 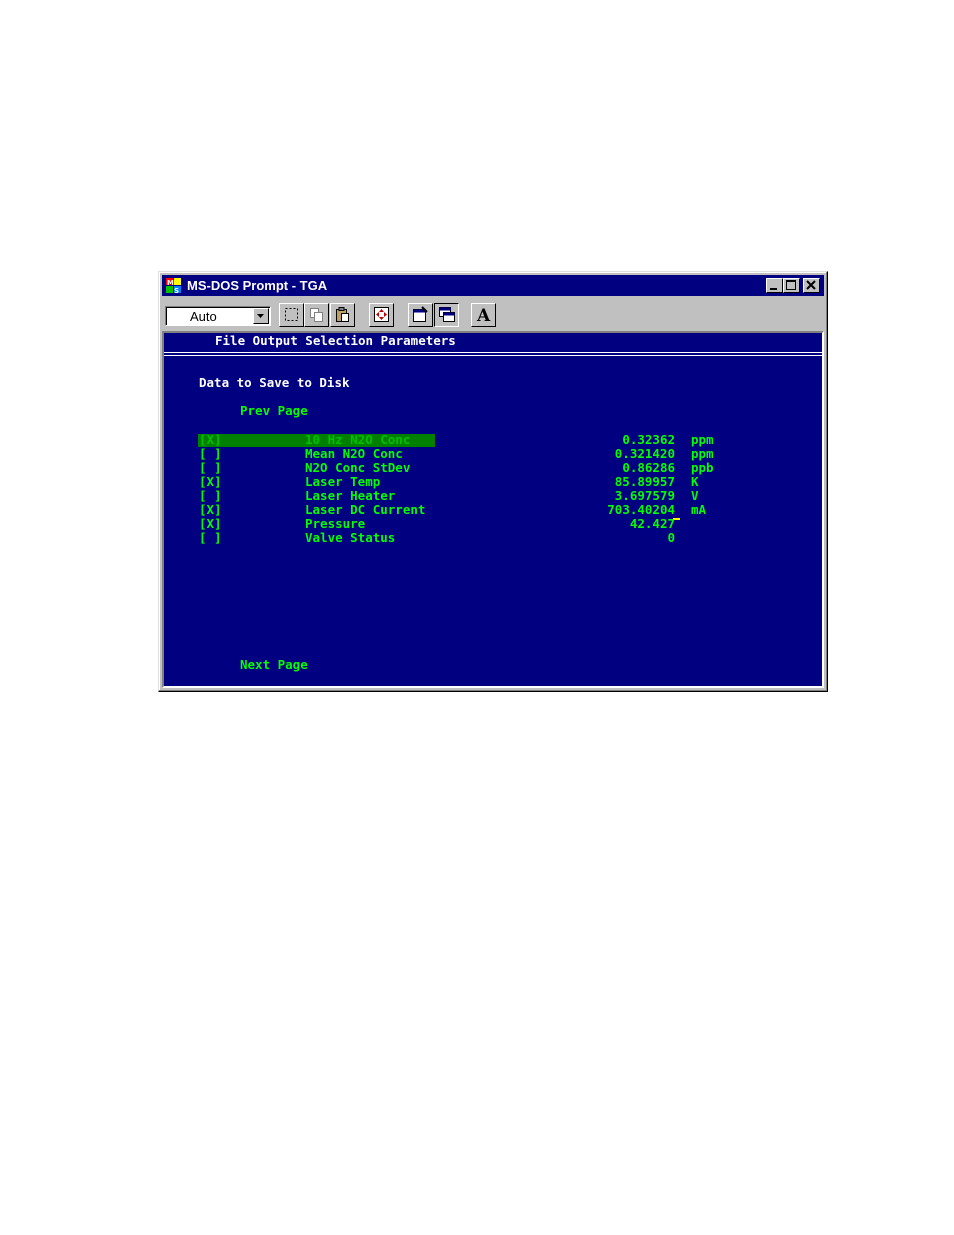 What do you see at coordinates (641, 509) in the screenshot?
I see `row-value: 703.40204` at bounding box center [641, 509].